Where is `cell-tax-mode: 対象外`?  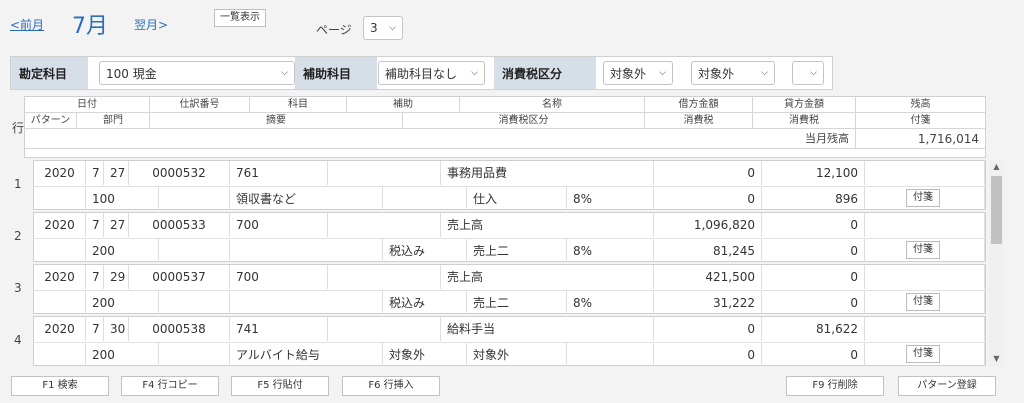
cell-tax-mode: 対象外 is located at coordinates (425, 354).